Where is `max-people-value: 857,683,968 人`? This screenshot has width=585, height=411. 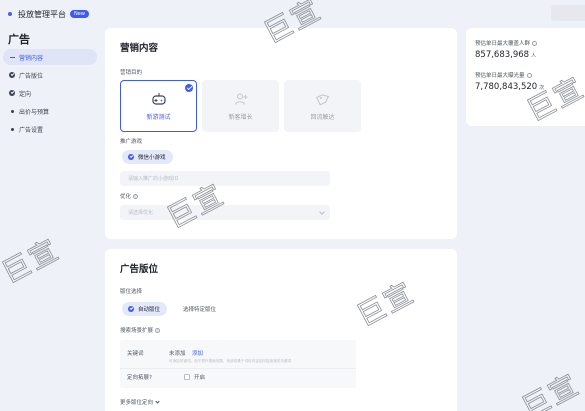 max-people-value: 857,683,968 人 is located at coordinates (505, 55).